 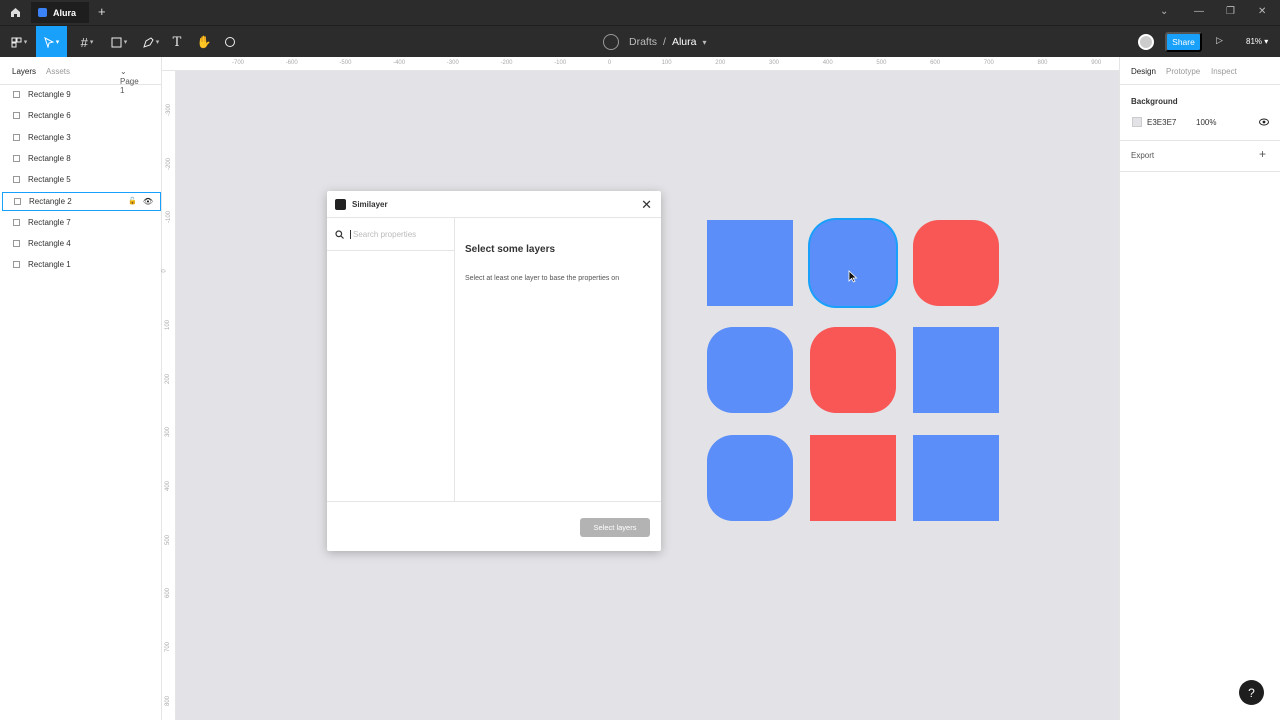 I want to click on zoom-level: 81%, so click(x=1254, y=41).